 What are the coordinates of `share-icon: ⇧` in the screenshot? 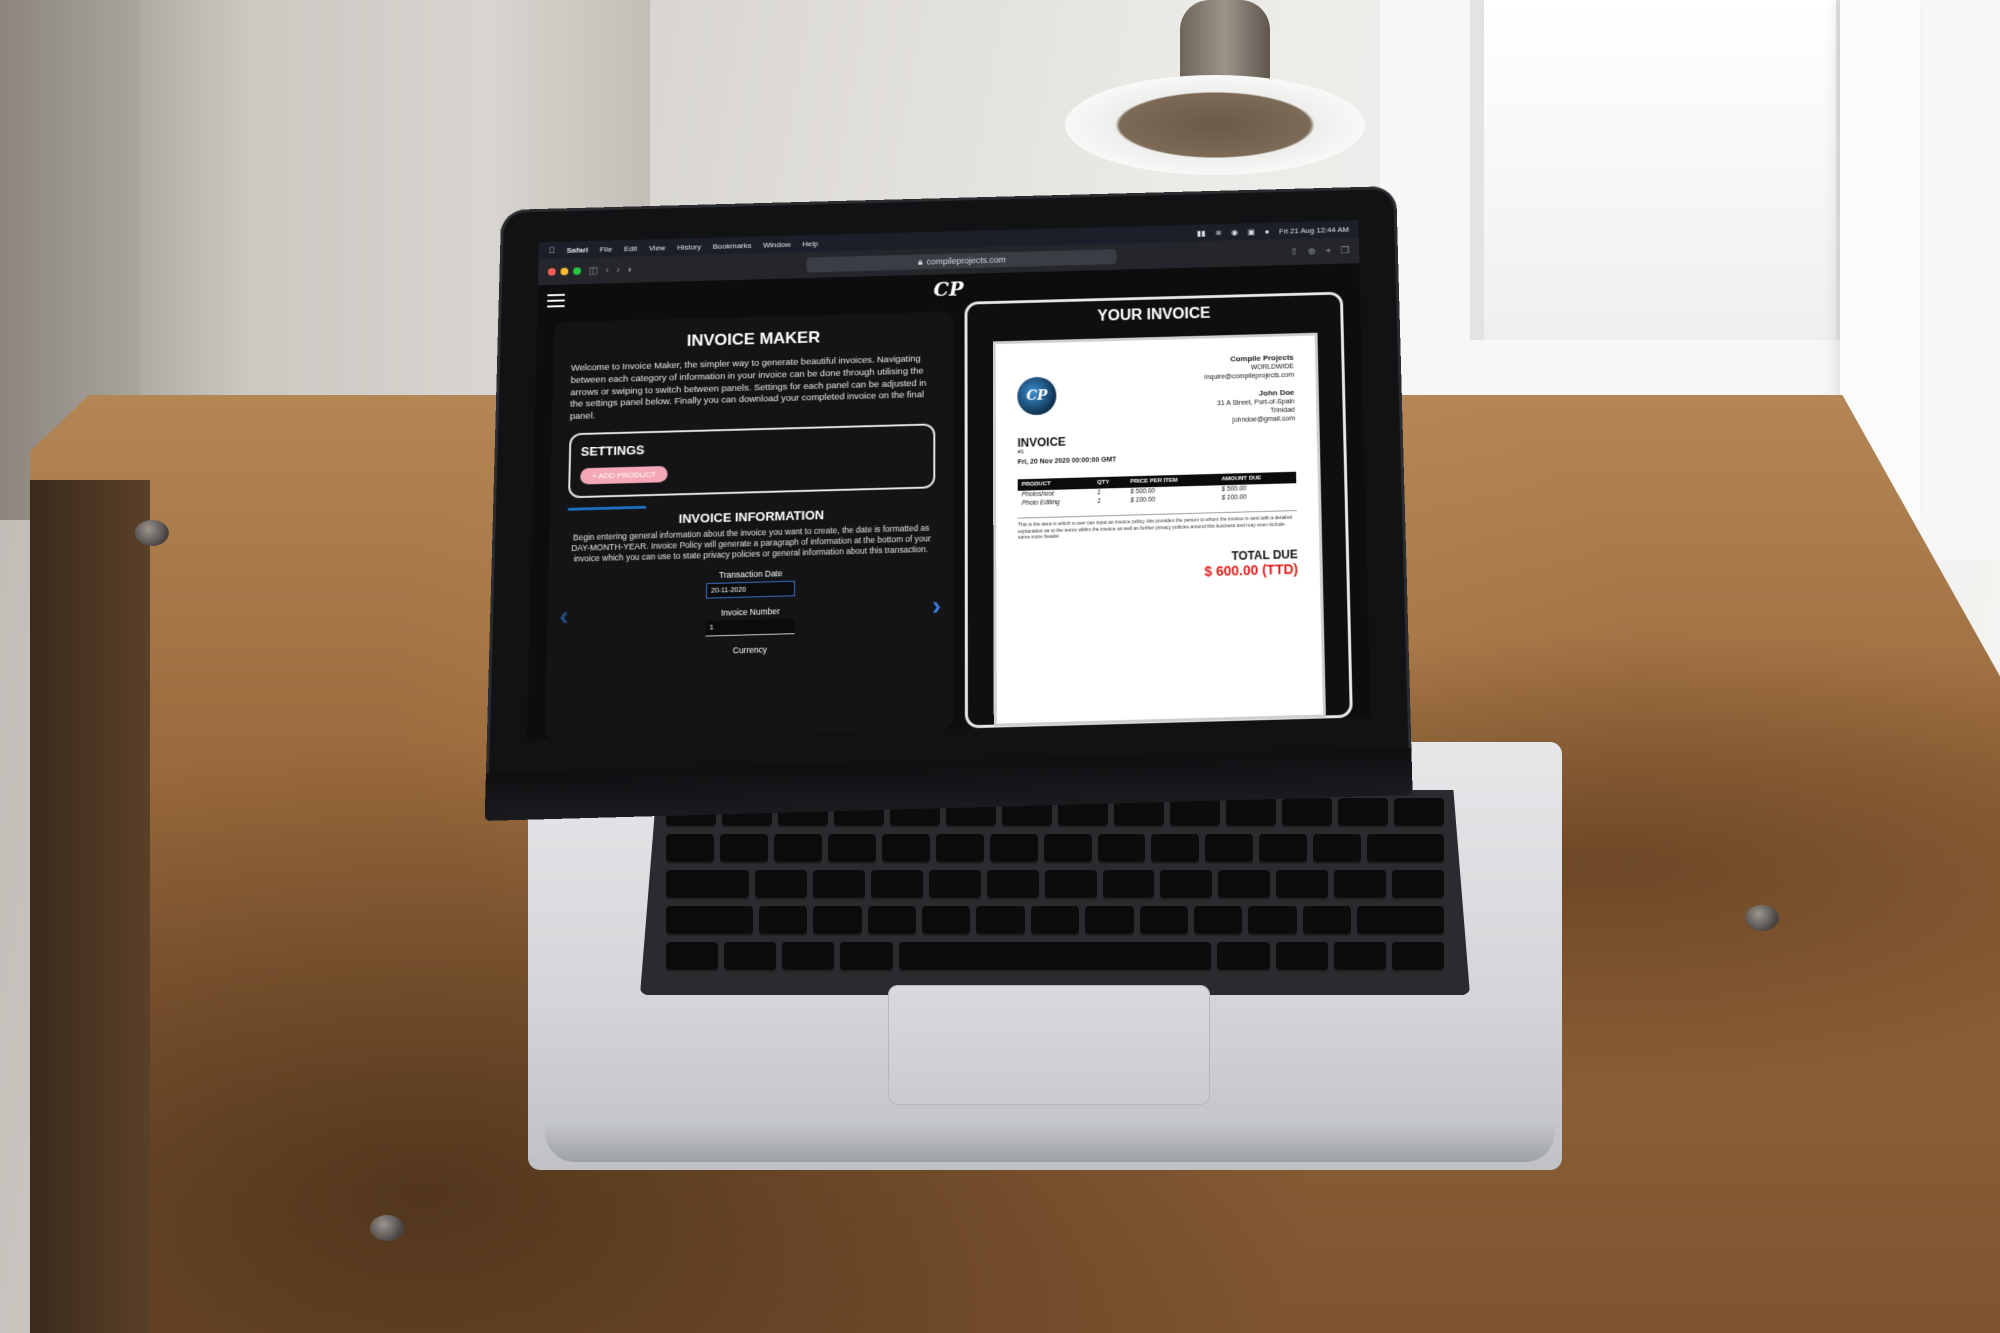 It's located at (1294, 252).